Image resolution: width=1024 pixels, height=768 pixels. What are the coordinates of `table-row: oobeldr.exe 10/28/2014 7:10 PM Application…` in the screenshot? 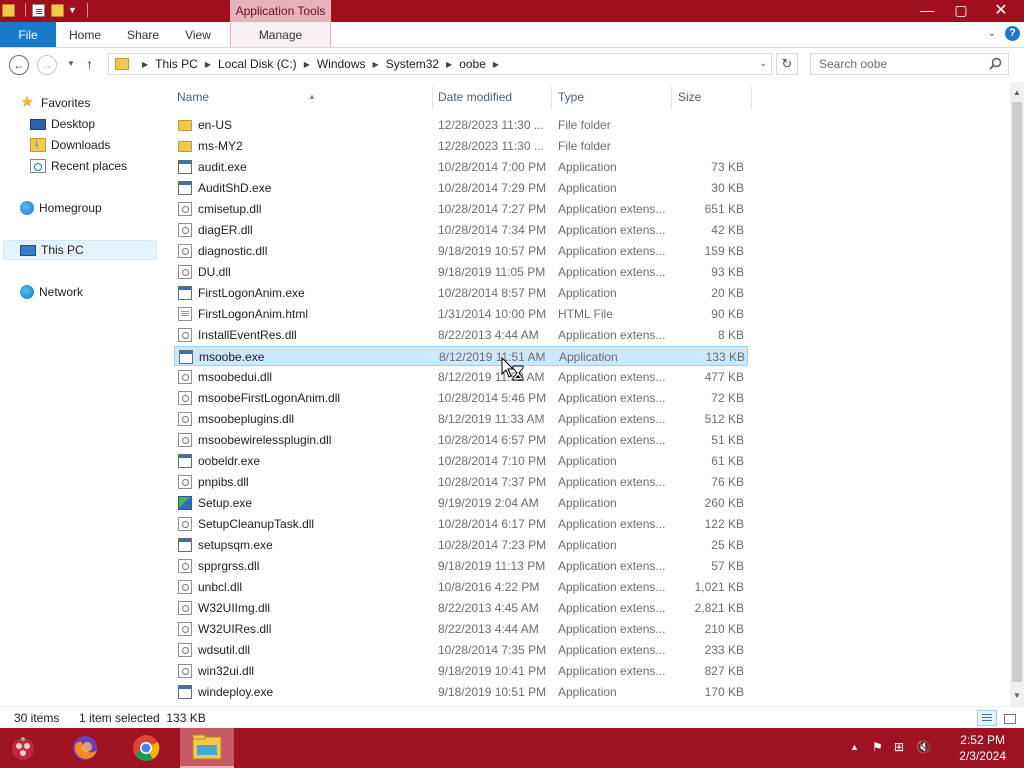 It's located at (461, 461).